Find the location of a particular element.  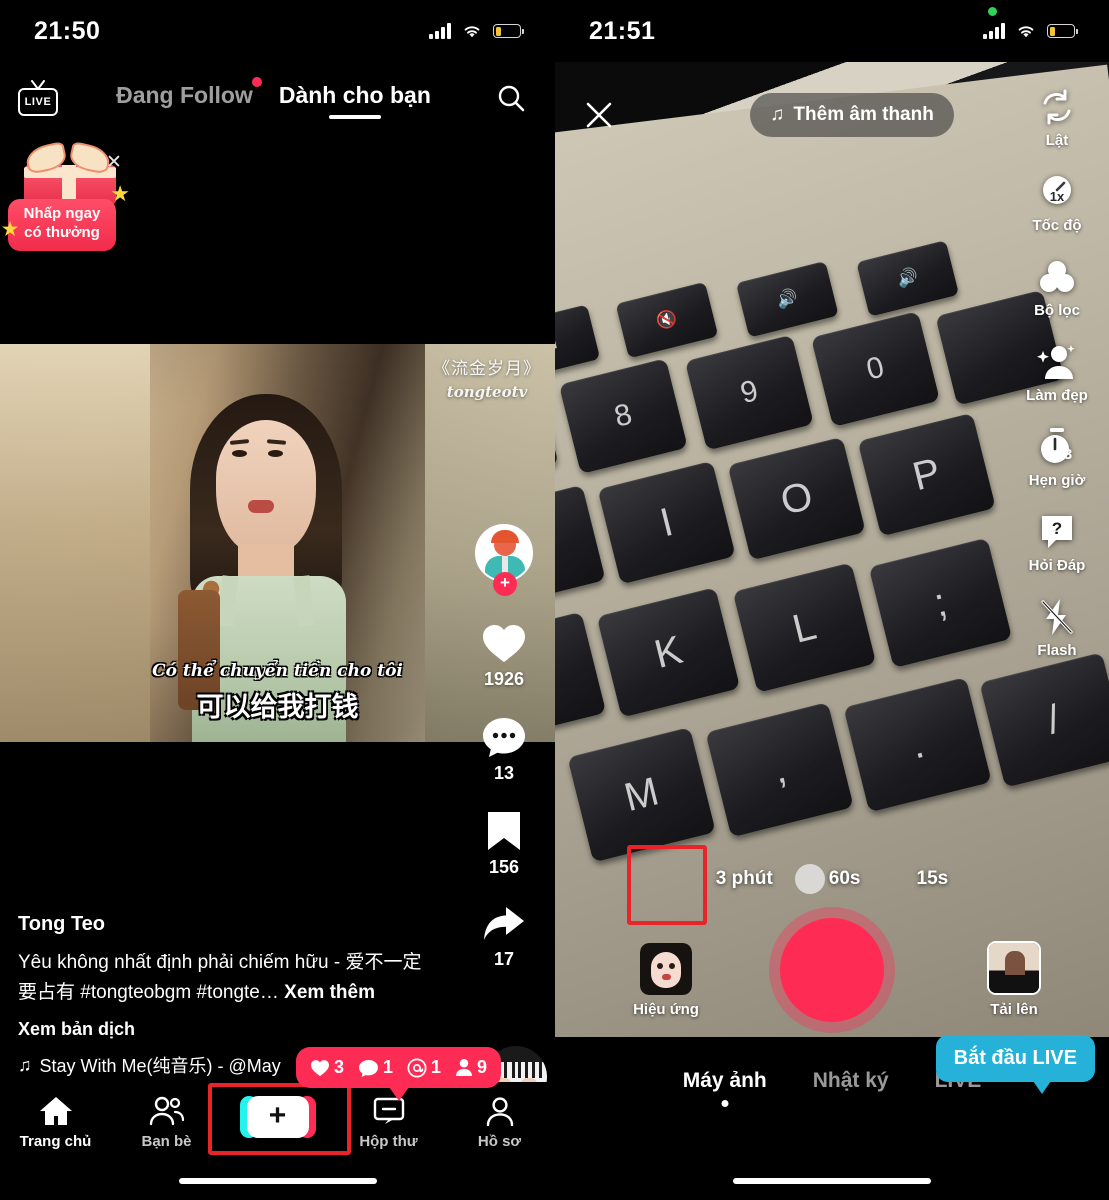

tooltip-followers: 9 is located at coordinates (471, 1067).